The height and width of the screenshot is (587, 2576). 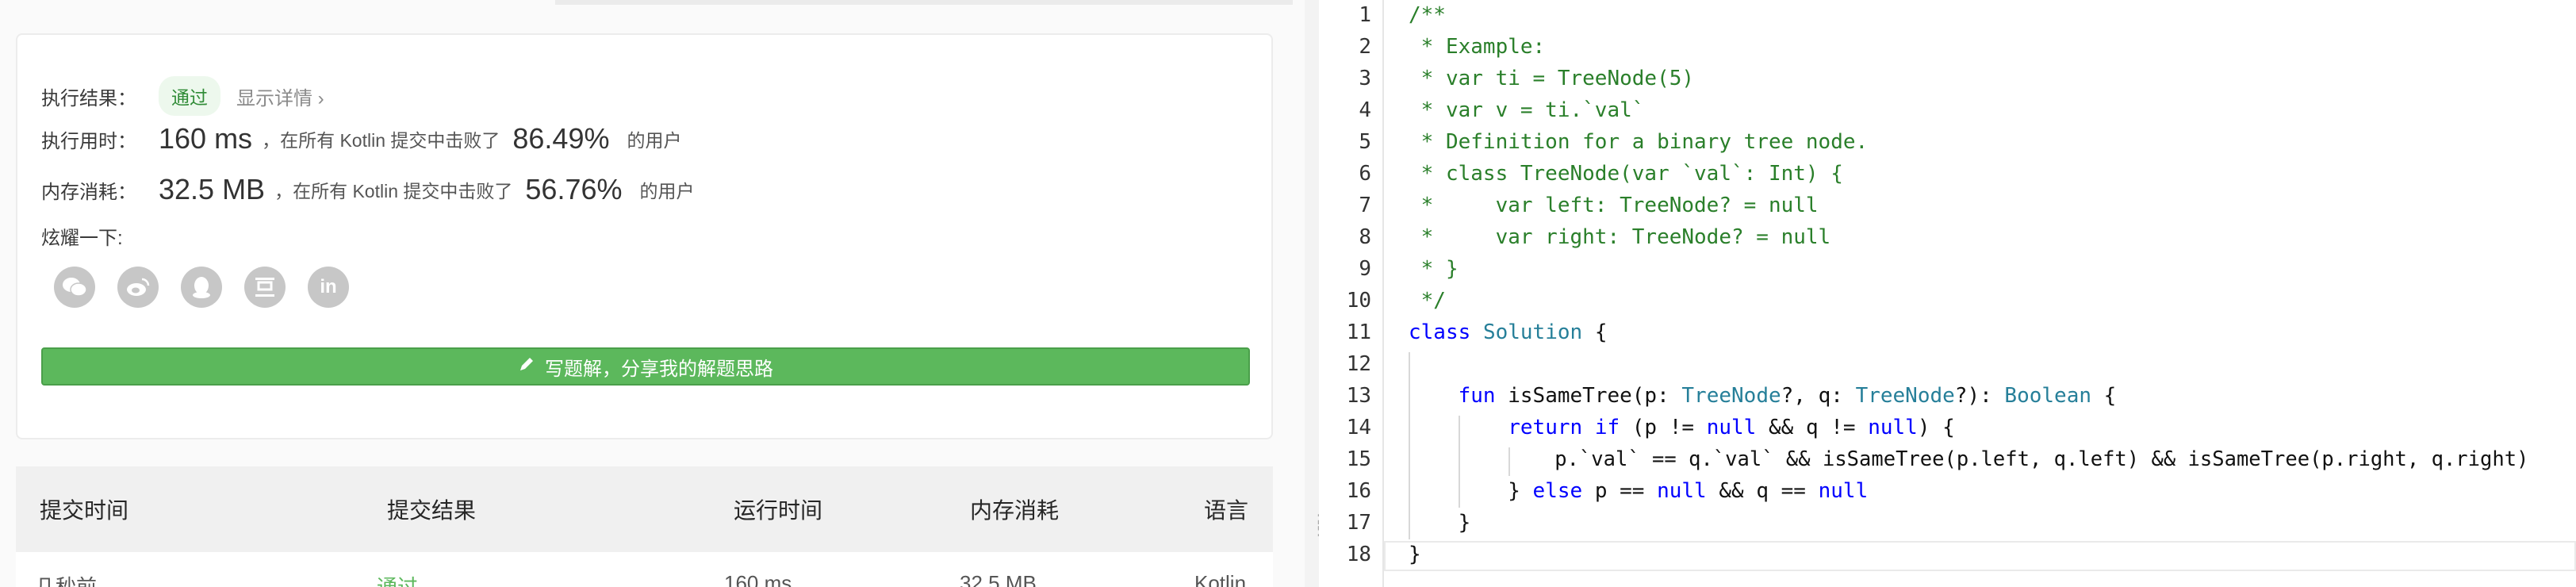 What do you see at coordinates (1359, 554) in the screenshot?
I see `line-number: 18` at bounding box center [1359, 554].